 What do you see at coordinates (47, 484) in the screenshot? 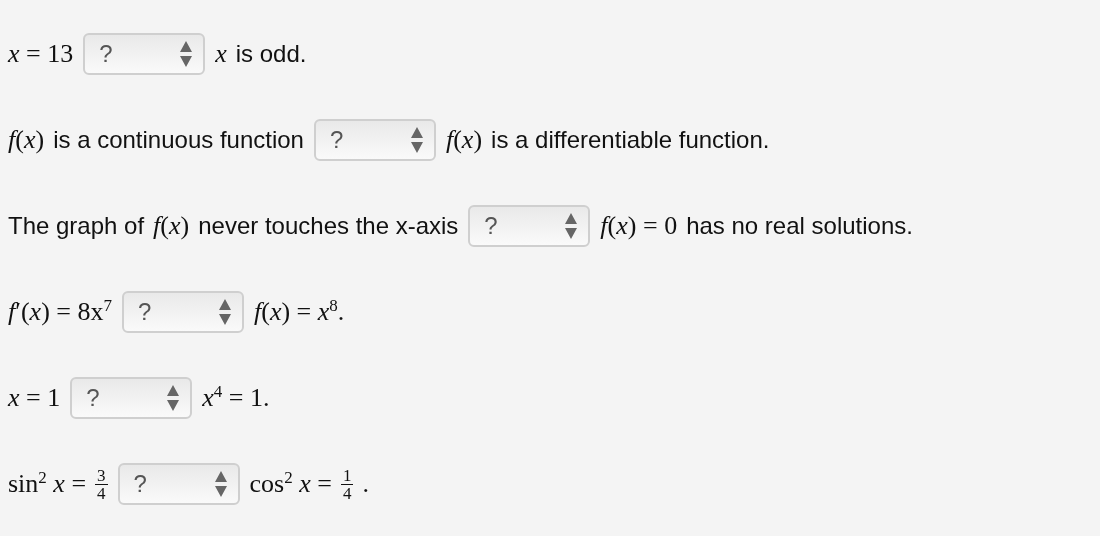
I see `math-expression: sin$^{2}$ x =` at bounding box center [47, 484].